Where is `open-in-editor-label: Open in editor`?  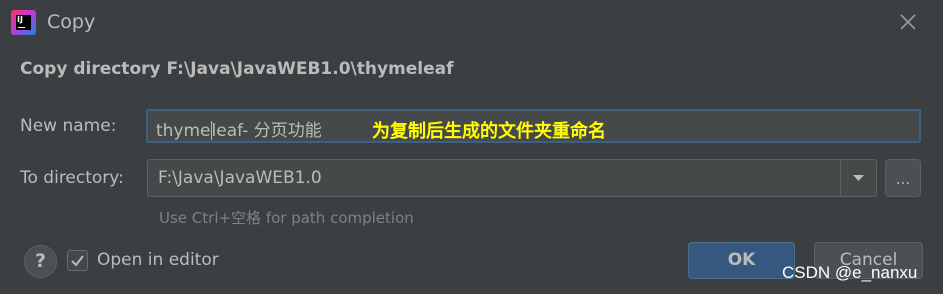 open-in-editor-label: Open in editor is located at coordinates (158, 260).